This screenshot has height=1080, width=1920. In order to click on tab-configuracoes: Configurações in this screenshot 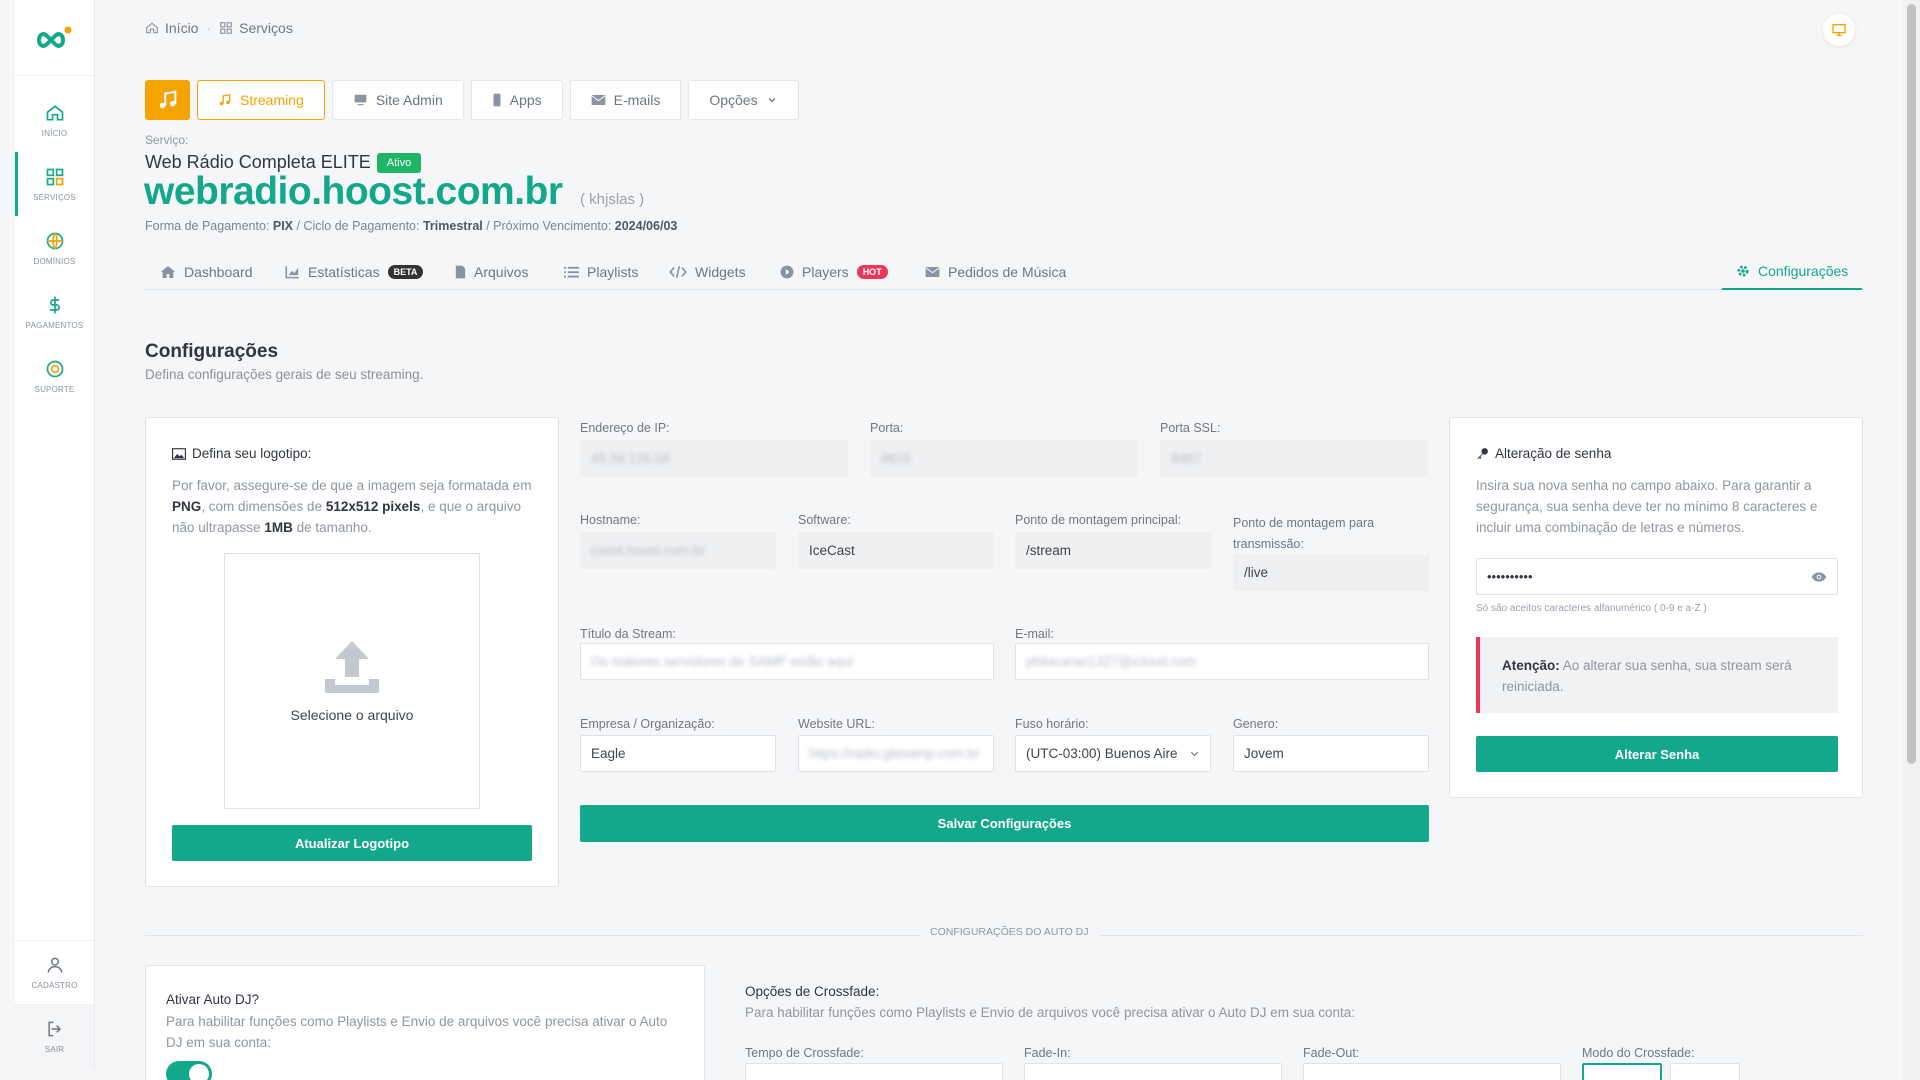, I will do `click(1792, 272)`.